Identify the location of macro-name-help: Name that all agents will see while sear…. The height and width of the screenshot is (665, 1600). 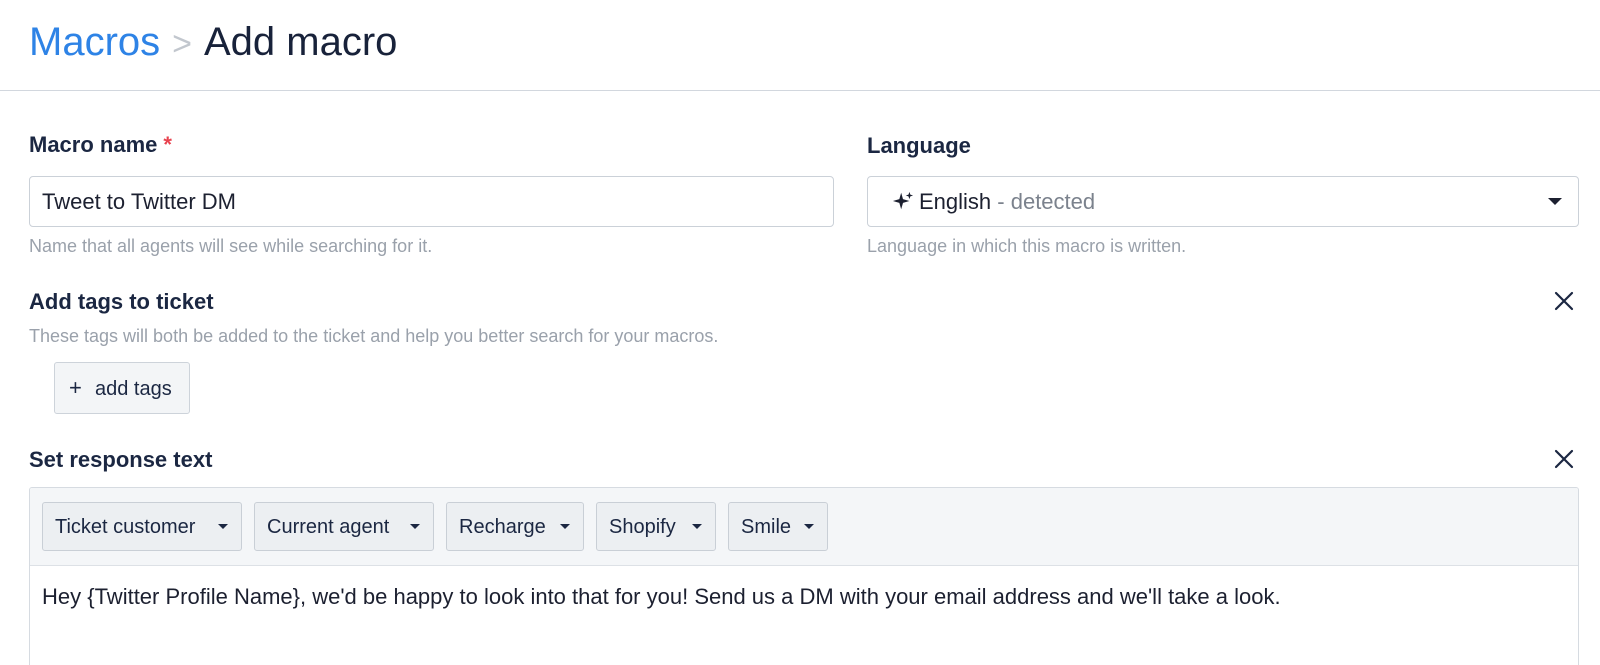
(231, 246).